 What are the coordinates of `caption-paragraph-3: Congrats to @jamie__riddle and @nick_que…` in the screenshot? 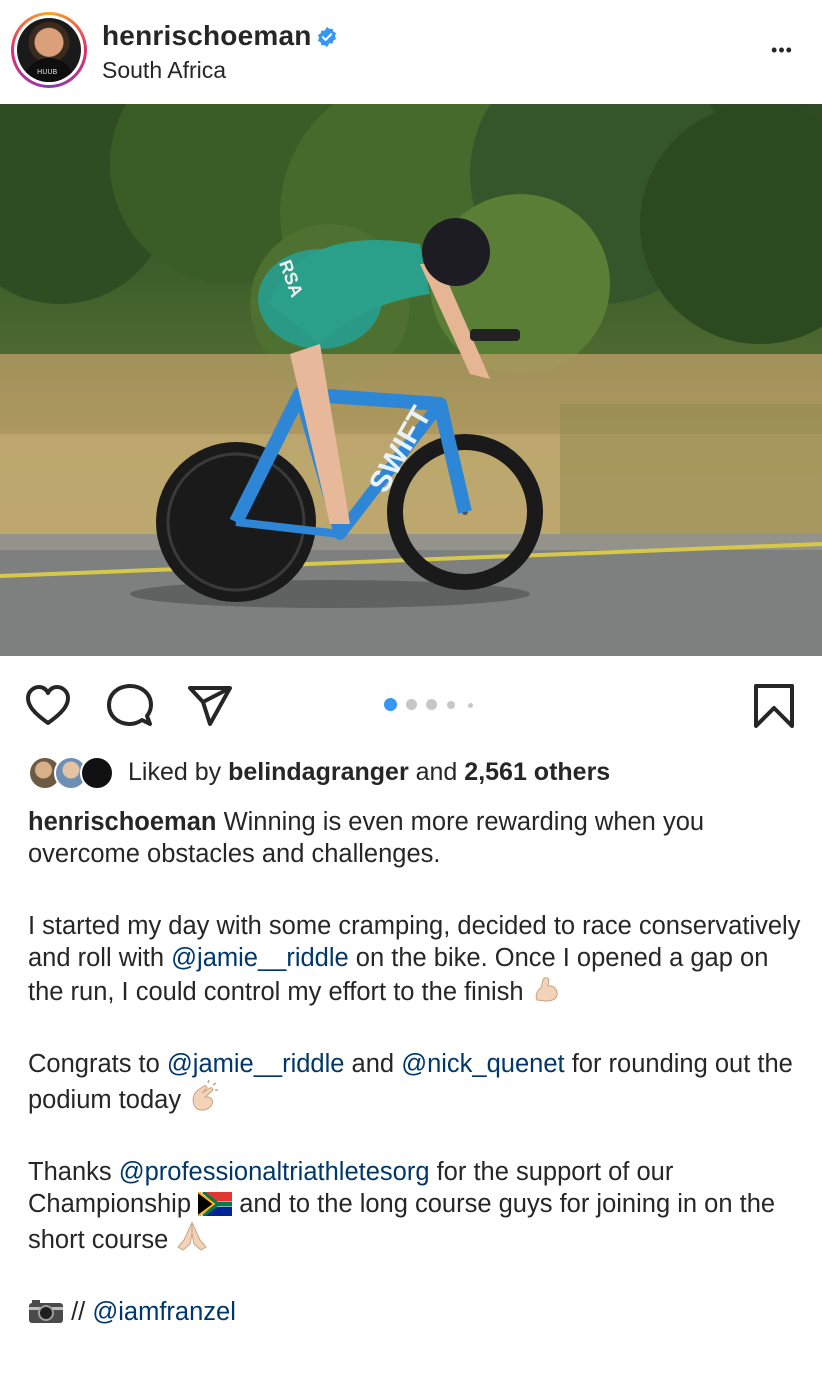 It's located at (418, 1082).